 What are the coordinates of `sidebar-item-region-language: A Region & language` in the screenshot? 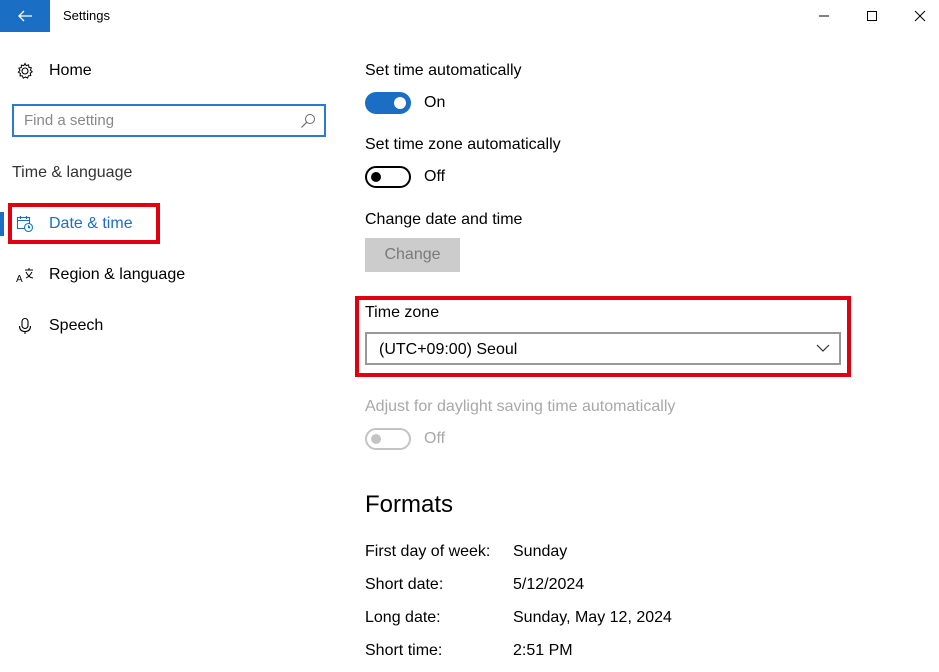 It's located at (170, 275).